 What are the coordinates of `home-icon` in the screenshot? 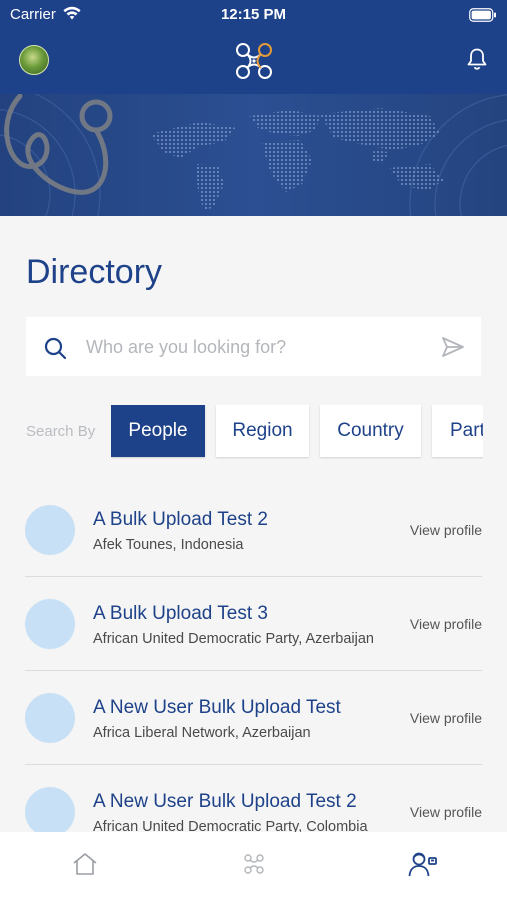 It's located at (85, 866).